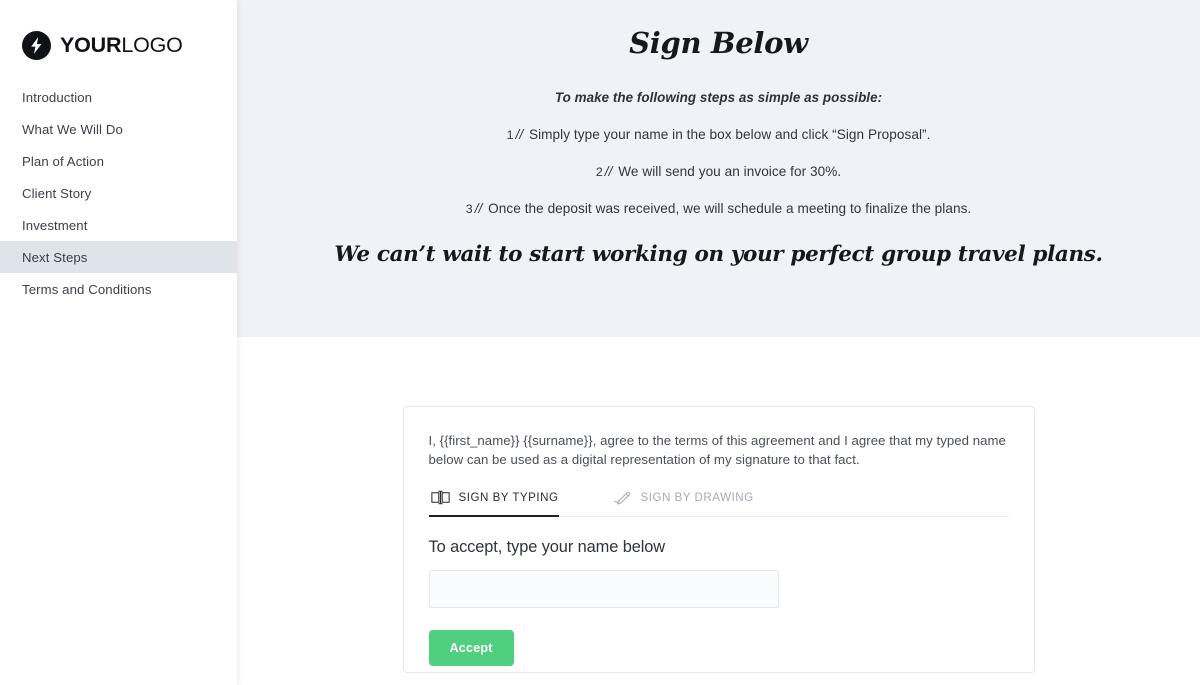 The width and height of the screenshot is (1200, 685). What do you see at coordinates (622, 497) in the screenshot?
I see `pen-drawing-icon` at bounding box center [622, 497].